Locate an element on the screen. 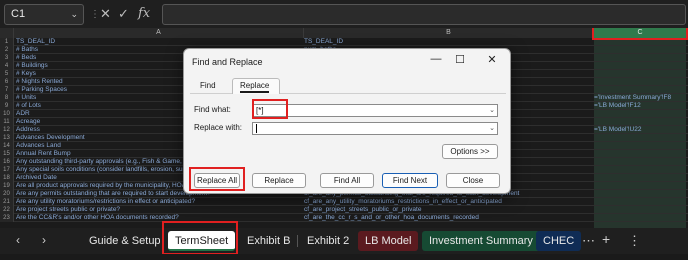 The height and width of the screenshot is (260, 688). cell-a: Are project streets public or private? is located at coordinates (159, 210).